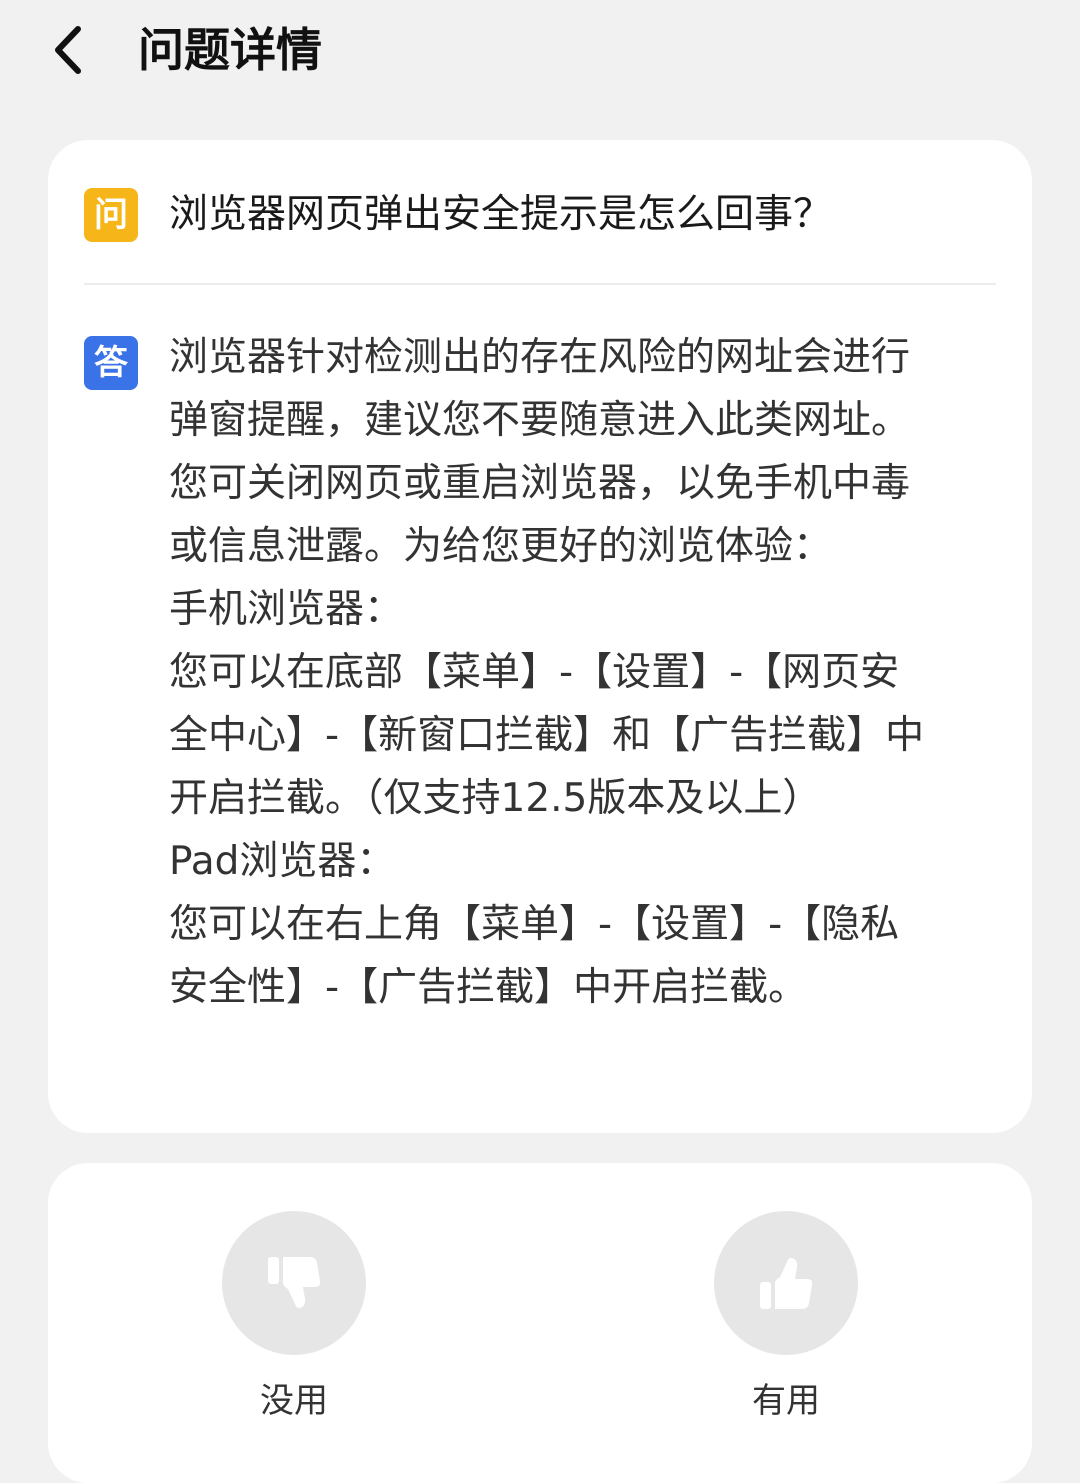 This screenshot has height=1483, width=1080. I want to click on answer-line: 或信息泄露。为给您更好的浏览体验：, so click(501, 546).